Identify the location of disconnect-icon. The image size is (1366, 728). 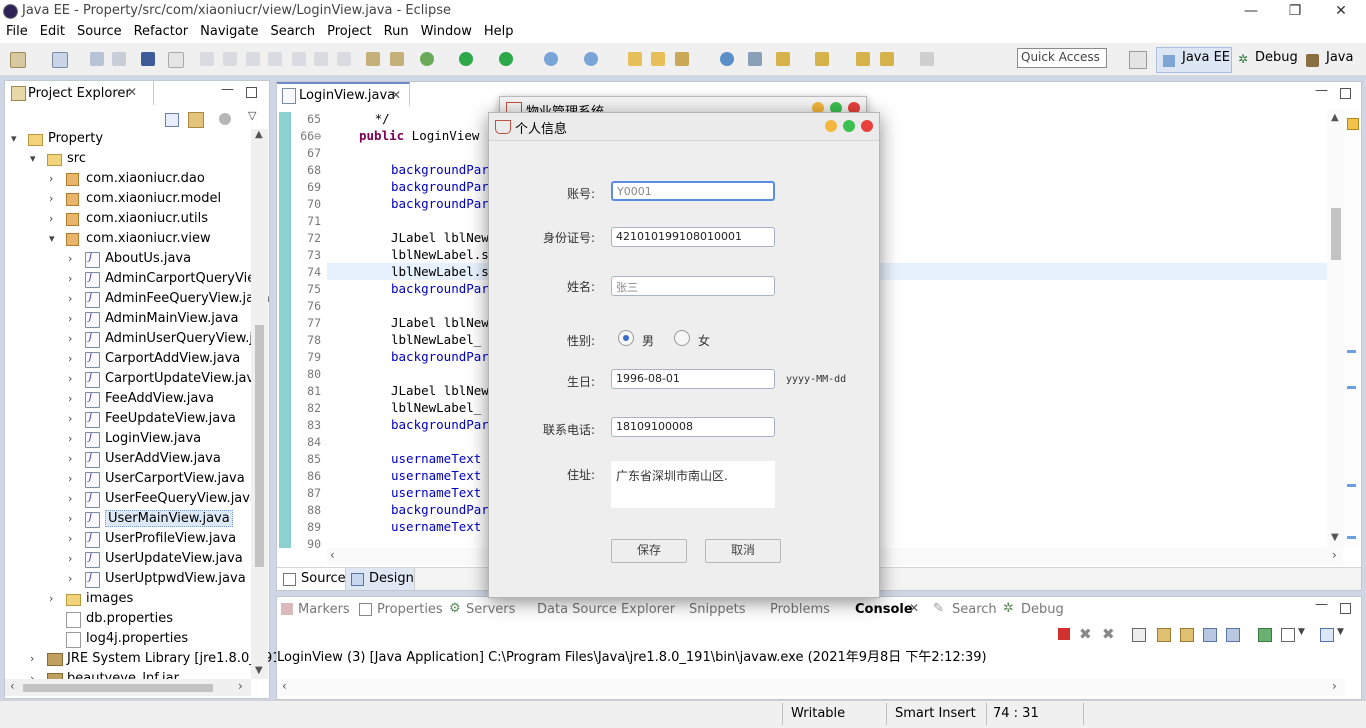
(275, 59).